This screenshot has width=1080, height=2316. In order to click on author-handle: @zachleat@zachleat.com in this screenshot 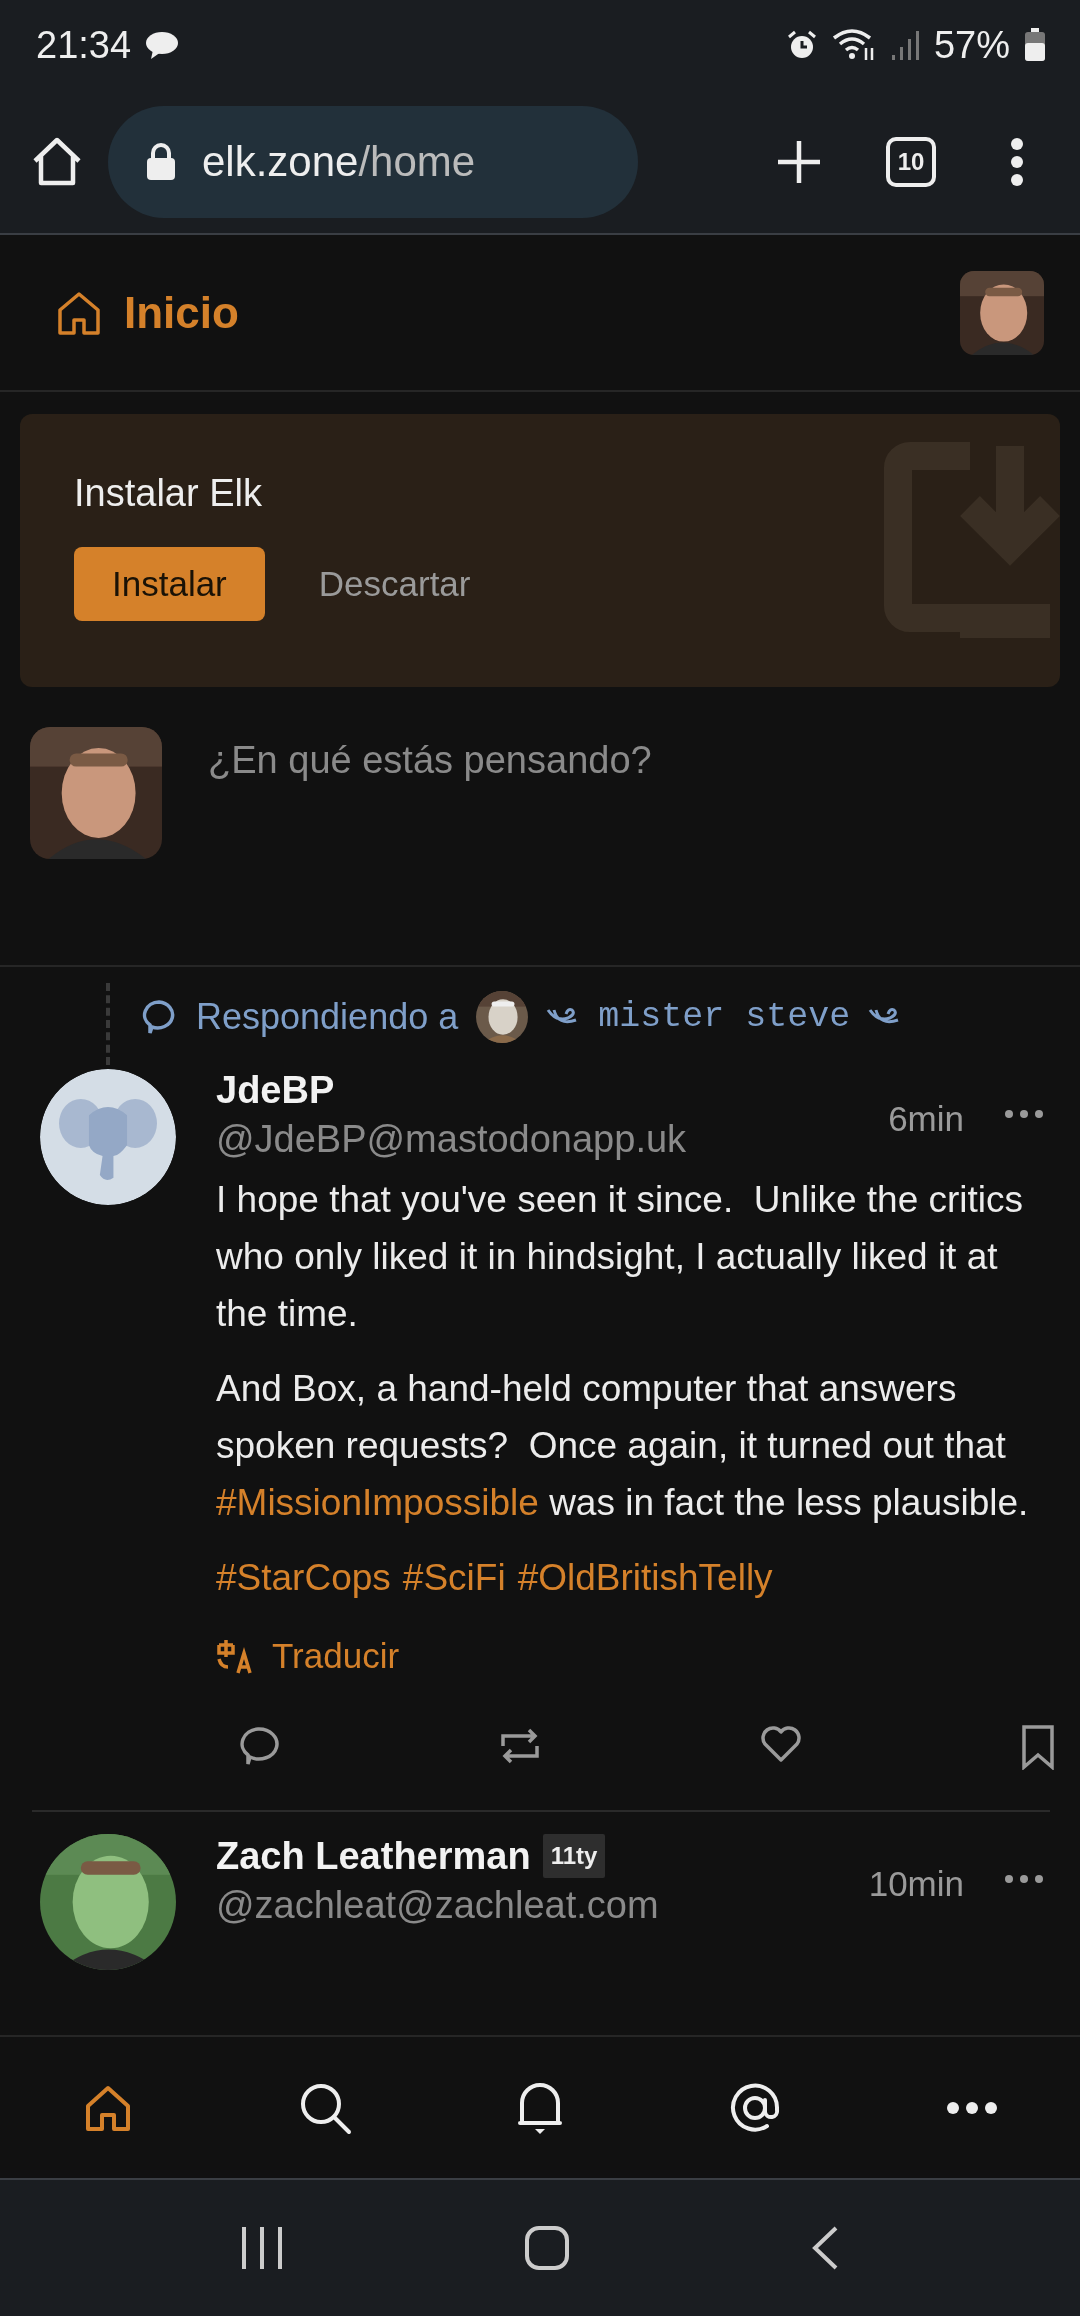, I will do `click(542, 1905)`.